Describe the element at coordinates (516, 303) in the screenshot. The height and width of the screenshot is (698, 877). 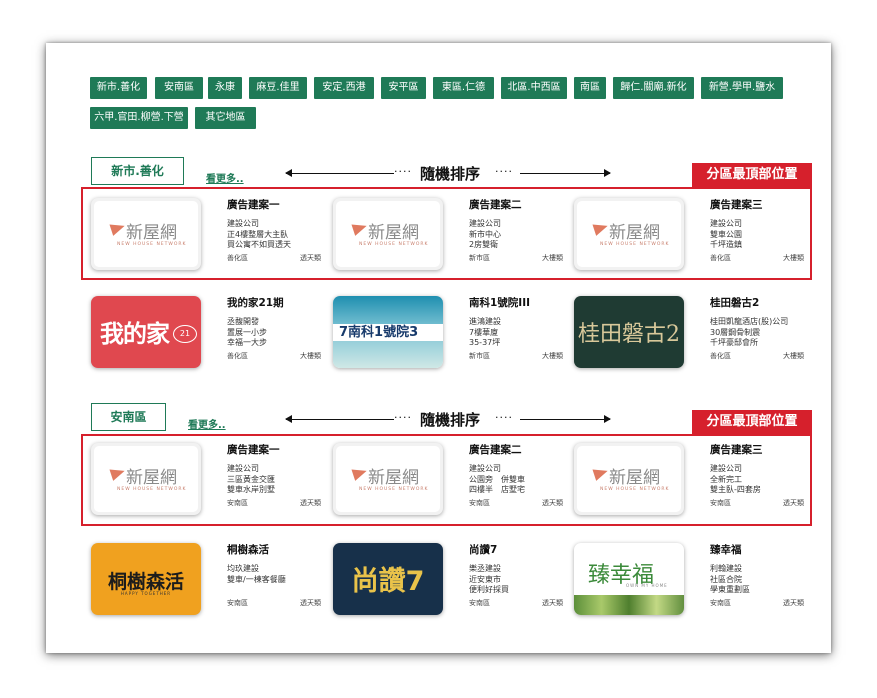
I see `project-title: 南科1號院III` at that location.